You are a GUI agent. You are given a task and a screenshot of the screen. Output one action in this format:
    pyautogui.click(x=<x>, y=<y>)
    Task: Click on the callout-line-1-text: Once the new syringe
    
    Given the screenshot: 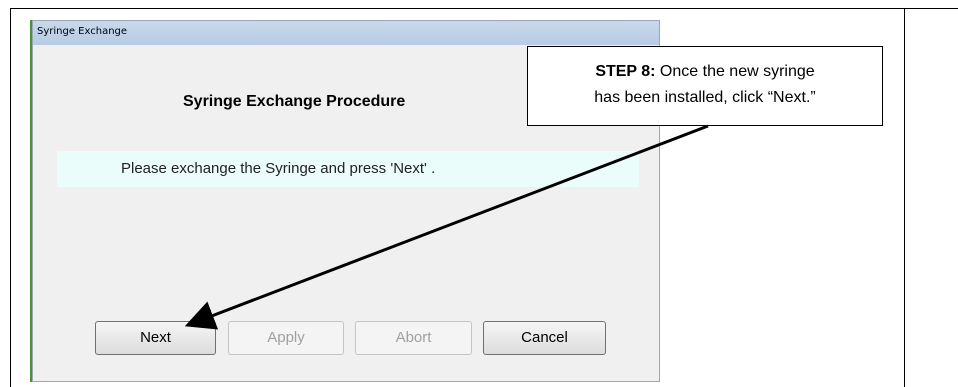 What is the action you would take?
    pyautogui.click(x=735, y=71)
    